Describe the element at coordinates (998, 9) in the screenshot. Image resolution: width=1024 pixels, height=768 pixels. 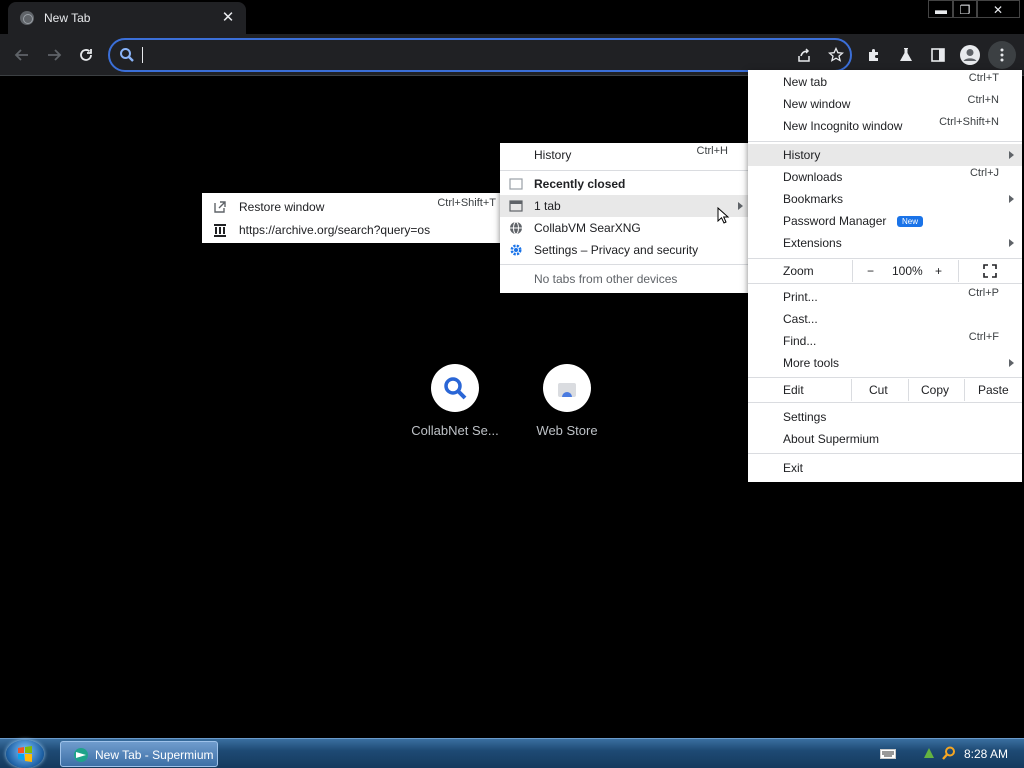
I see `window-close-button: ✕` at that location.